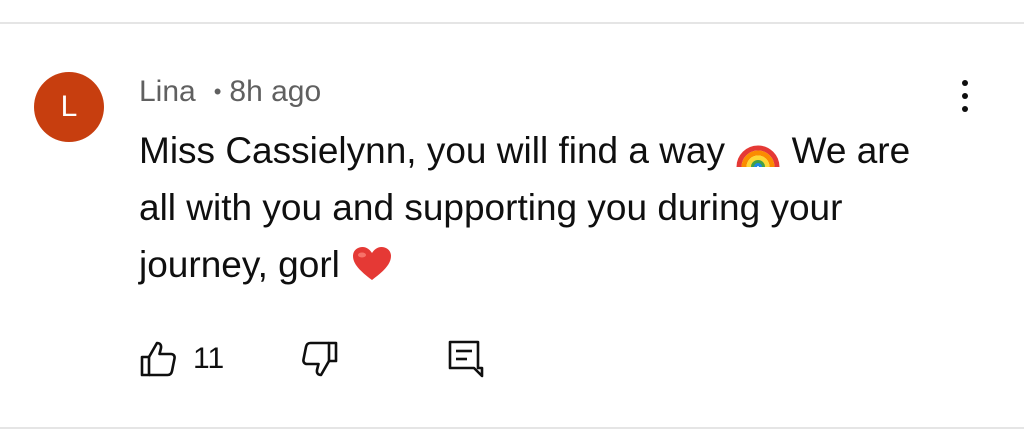  I want to click on like-button: 11, so click(181, 359).